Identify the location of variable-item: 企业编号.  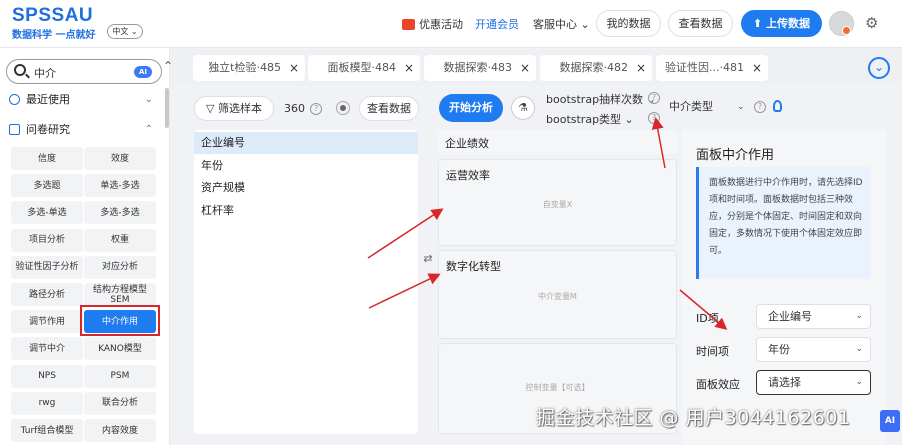
(306, 143).